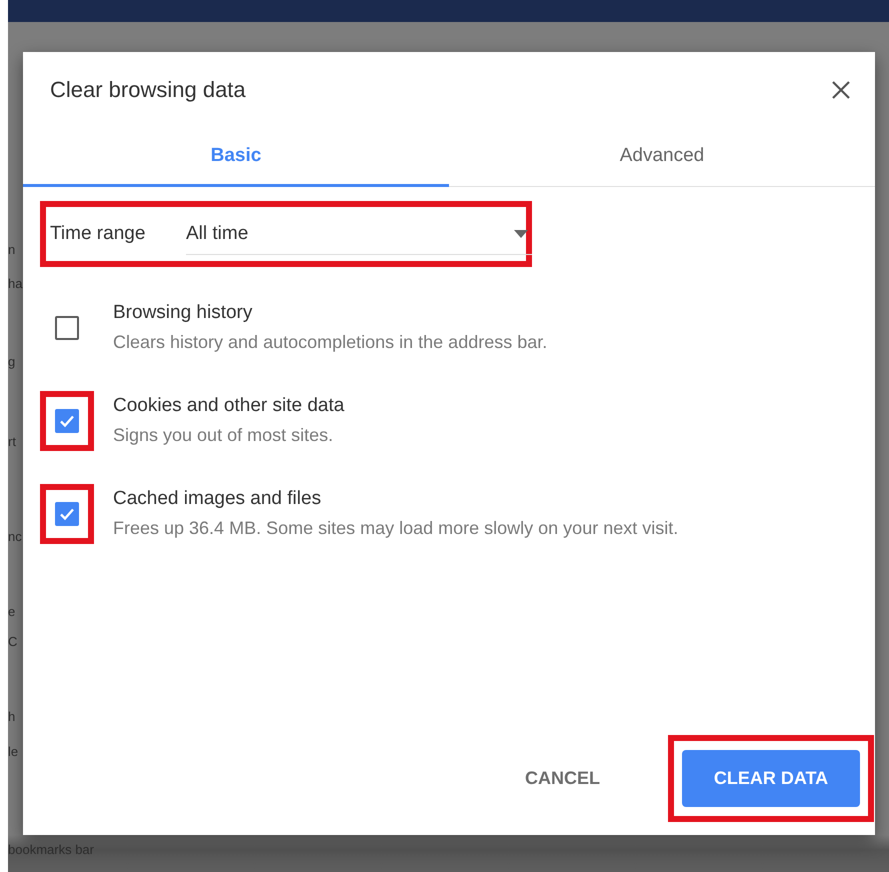 The height and width of the screenshot is (872, 889). What do you see at coordinates (395, 528) in the screenshot?
I see `option-description: Frees up 36.4 MB. Some sites may load more slowly on your next visit.` at bounding box center [395, 528].